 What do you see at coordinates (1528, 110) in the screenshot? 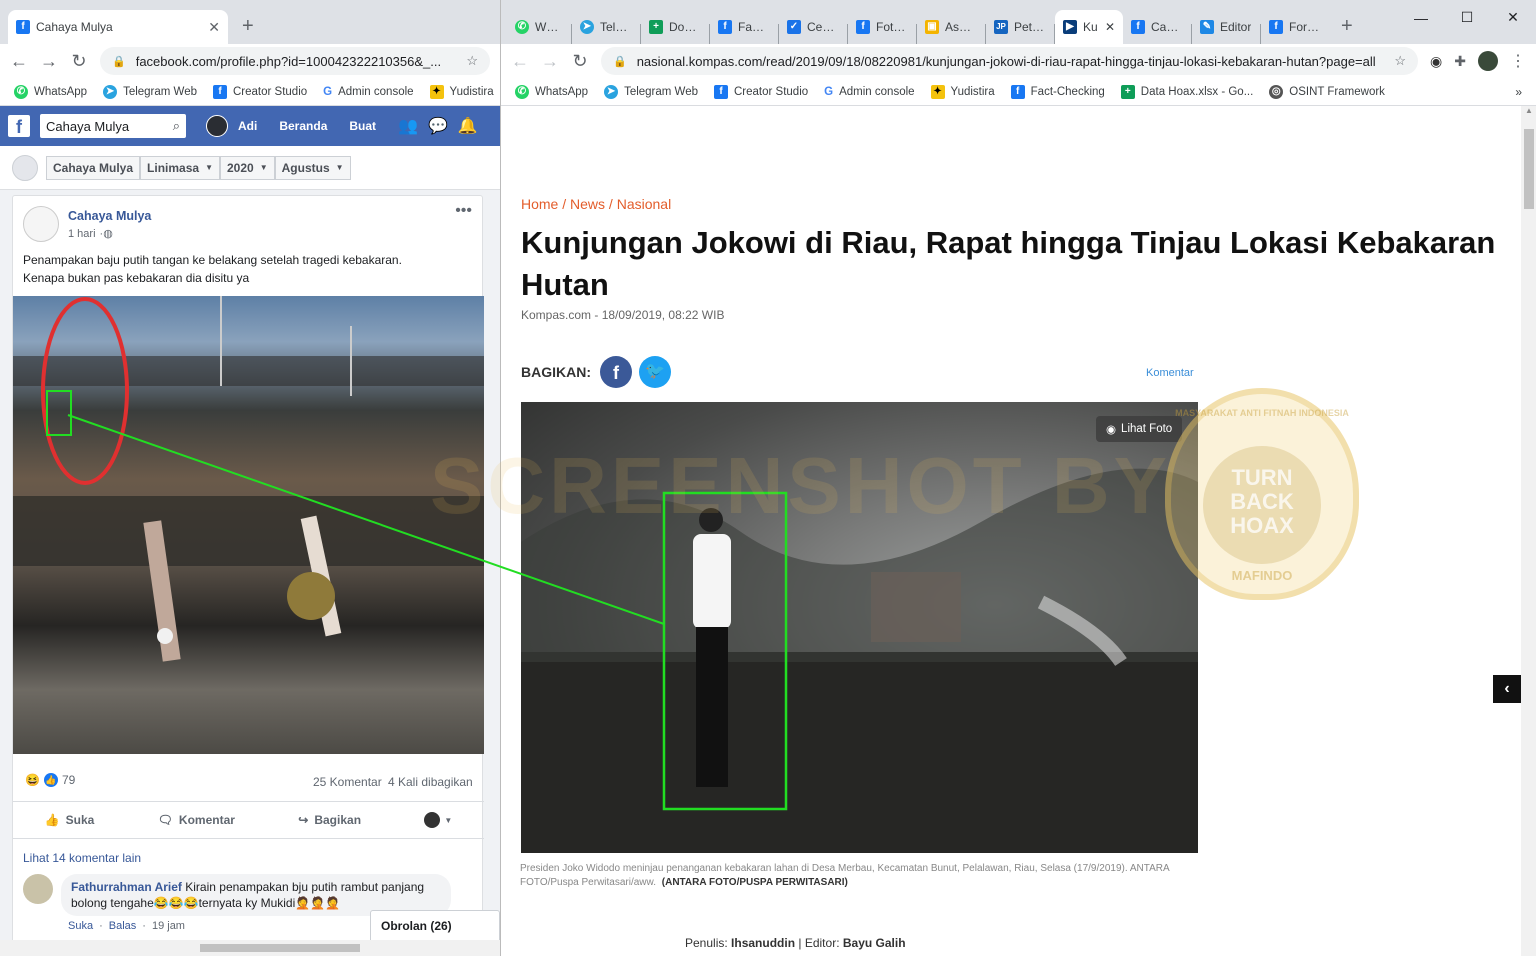
I see `scroll-up-icon: ▲` at bounding box center [1528, 110].